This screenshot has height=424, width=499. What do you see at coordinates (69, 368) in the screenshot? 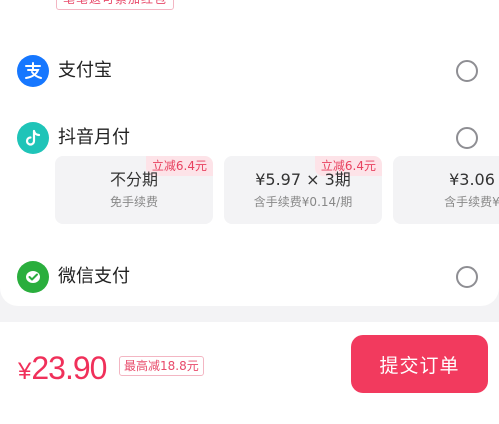
I see `price-amount: 23.90` at bounding box center [69, 368].